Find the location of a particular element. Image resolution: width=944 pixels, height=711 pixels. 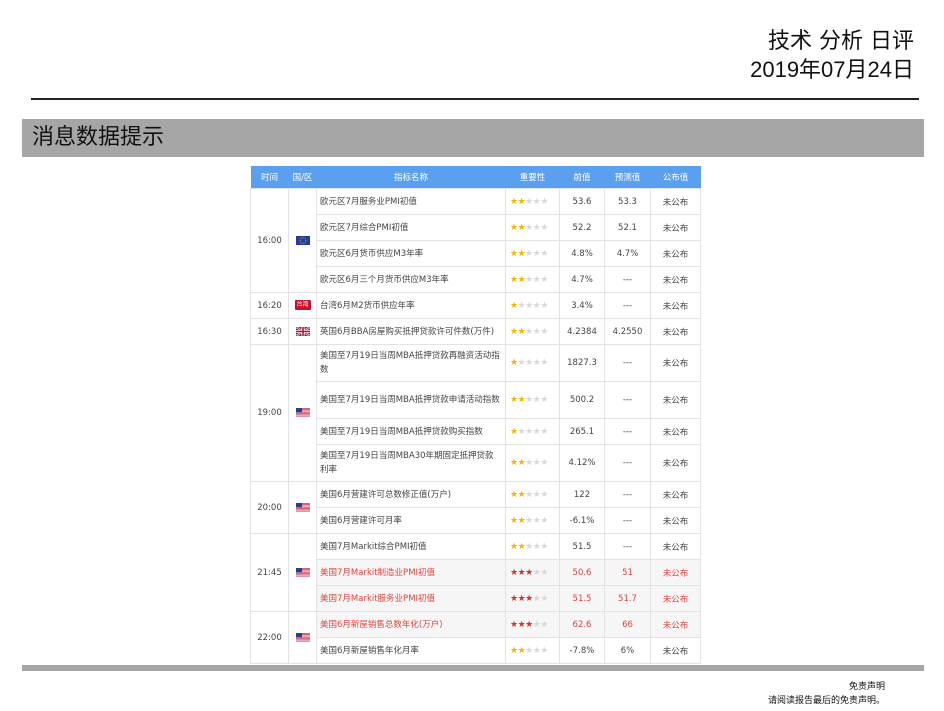

table-row: 美国至7月19日当周MBA抵押贷款申请活动指数 ★★★★★ 500.2 --- 未公布 is located at coordinates (476, 400).